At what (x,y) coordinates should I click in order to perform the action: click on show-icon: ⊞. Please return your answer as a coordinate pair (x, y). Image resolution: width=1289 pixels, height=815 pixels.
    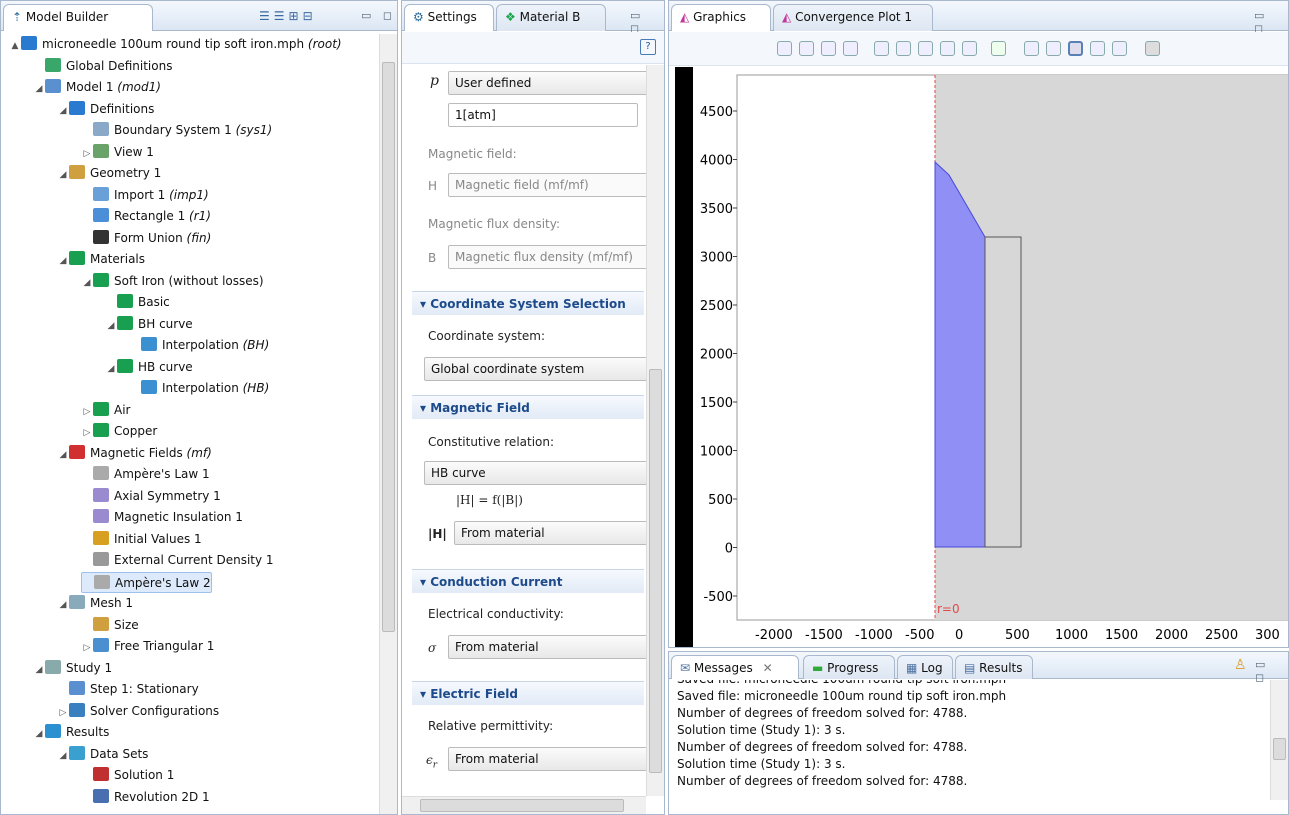
    Looking at the image, I should click on (296, 16).